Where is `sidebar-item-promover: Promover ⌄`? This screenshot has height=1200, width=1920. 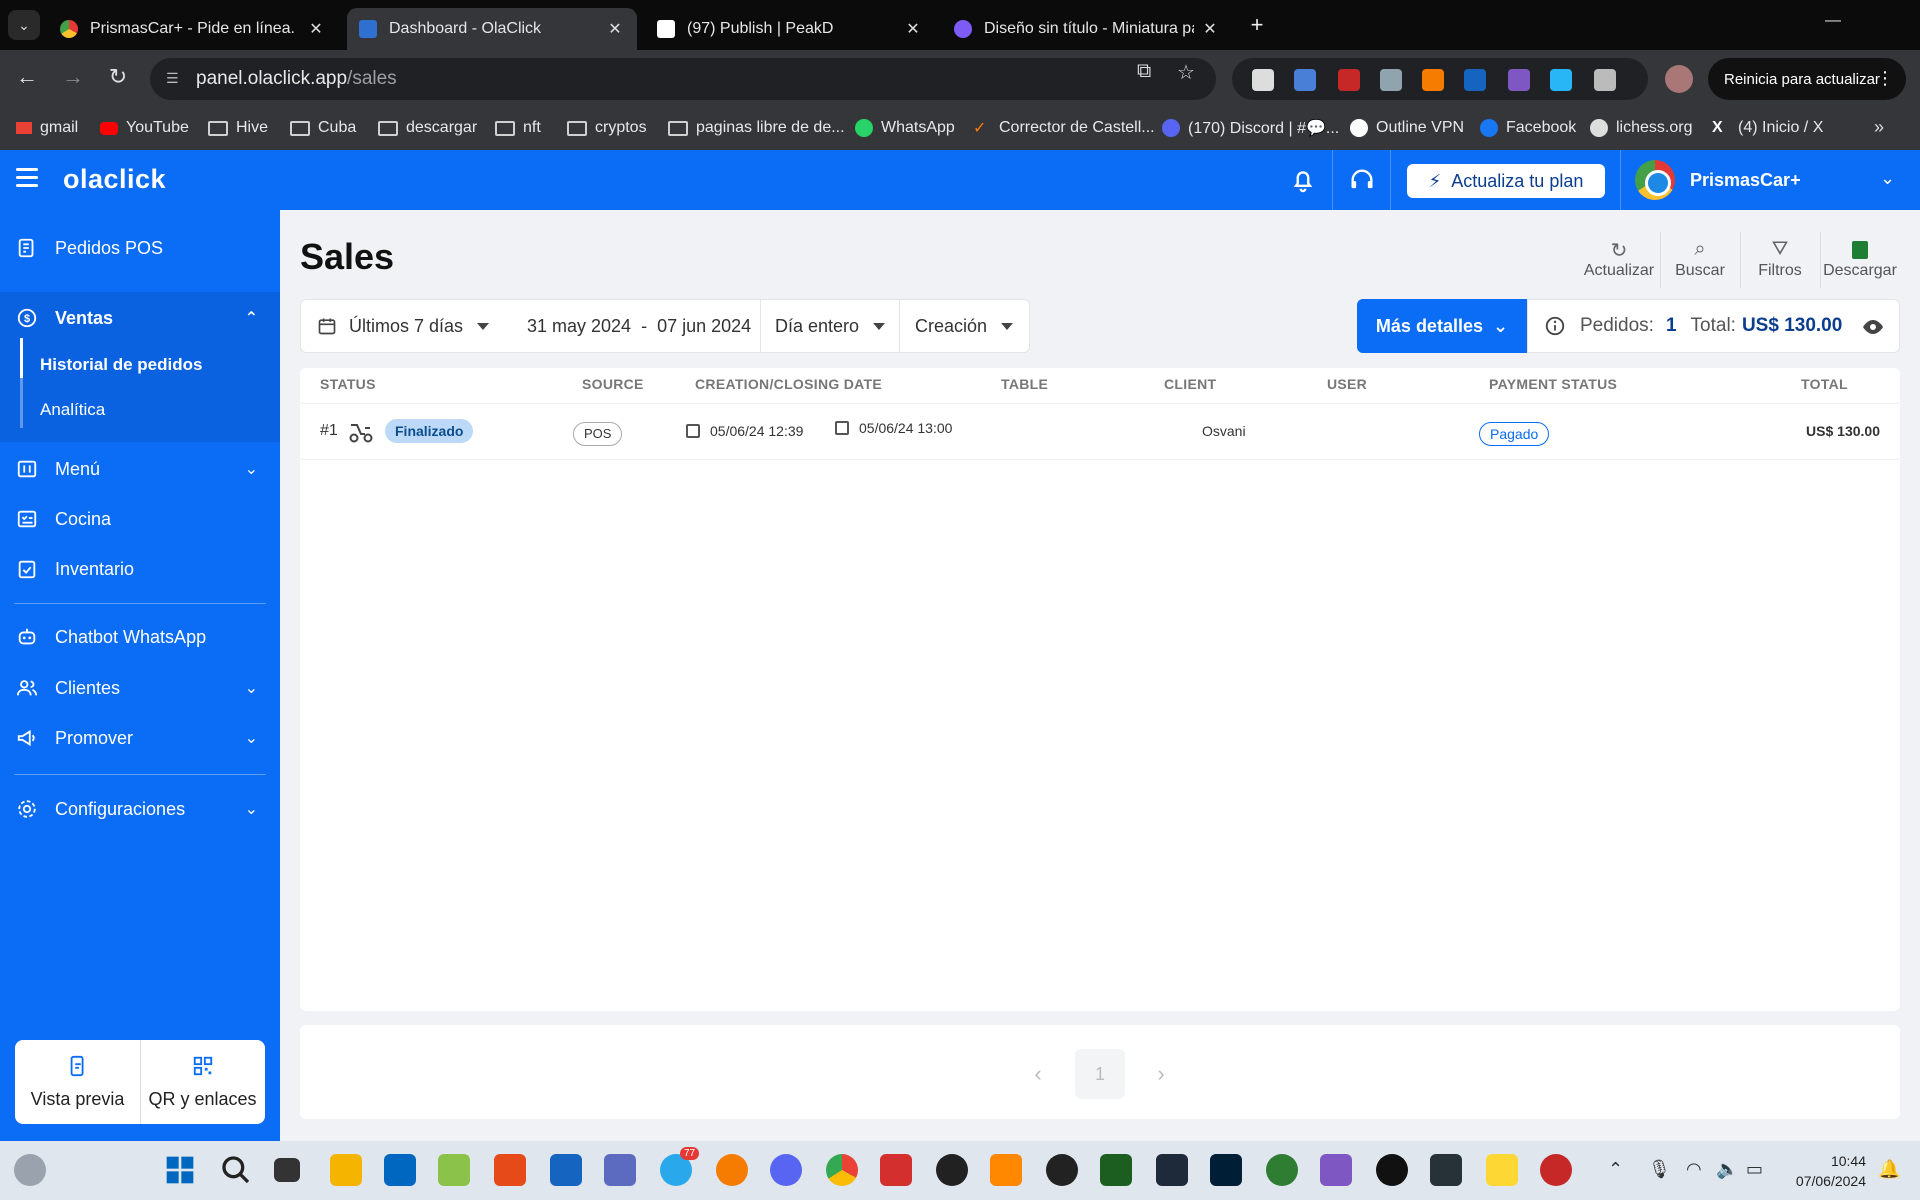
sidebar-item-promover: Promover ⌄ is located at coordinates (140, 738).